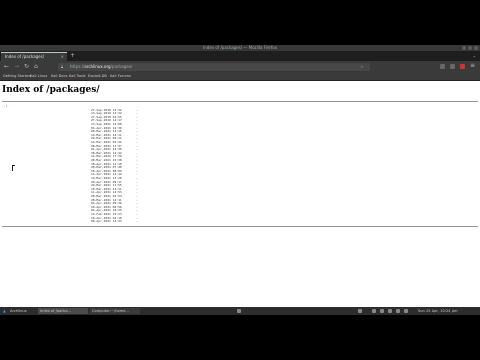 The height and width of the screenshot is (360, 480). Describe the element at coordinates (36, 67) in the screenshot. I see `home-icon: ⌂` at that location.